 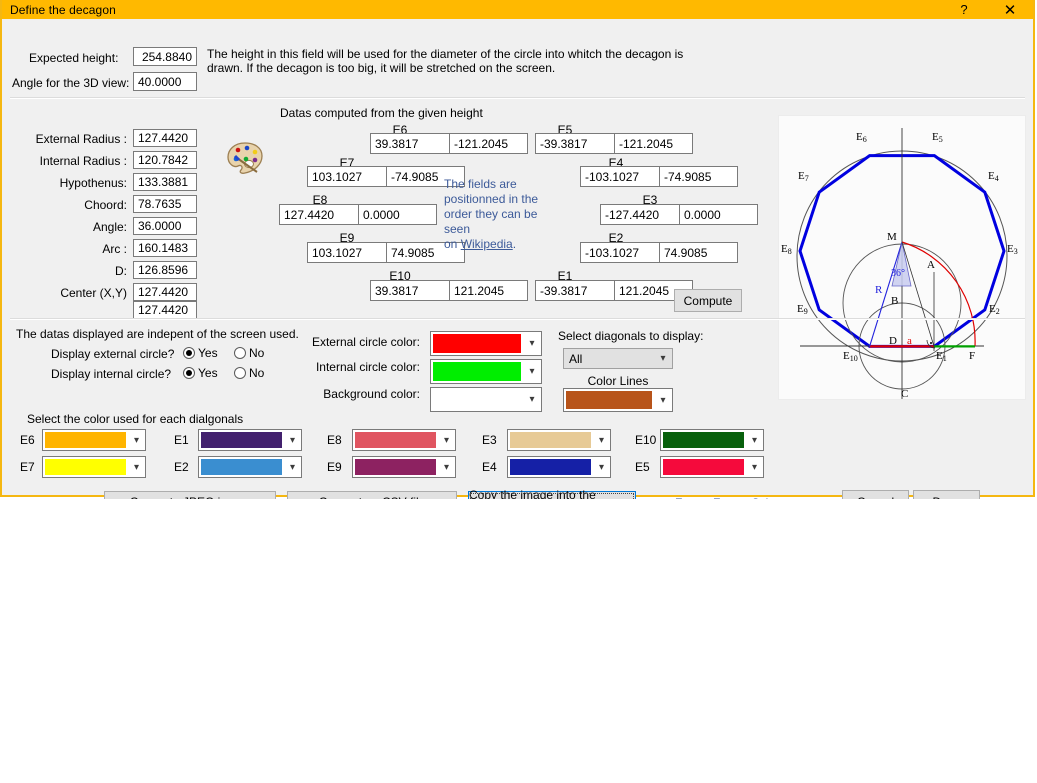 I want to click on vertex-y-E6: -121.2045, so click(x=488, y=143).